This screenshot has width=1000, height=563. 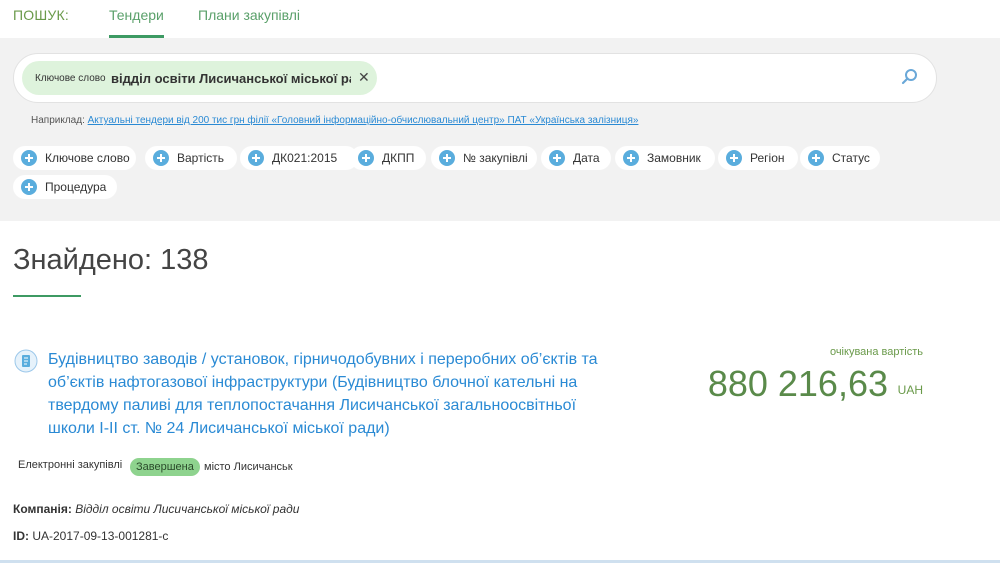 I want to click on search-icon, so click(x=910, y=77).